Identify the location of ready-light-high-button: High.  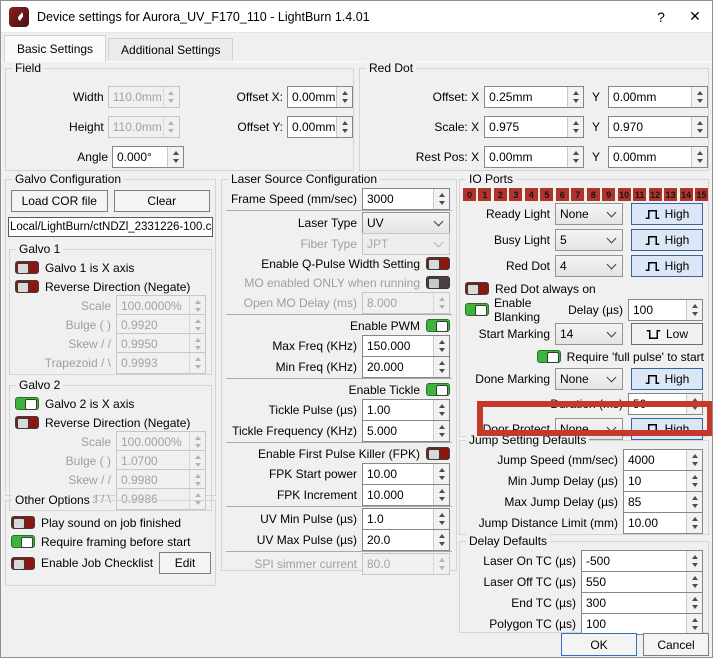
(667, 214).